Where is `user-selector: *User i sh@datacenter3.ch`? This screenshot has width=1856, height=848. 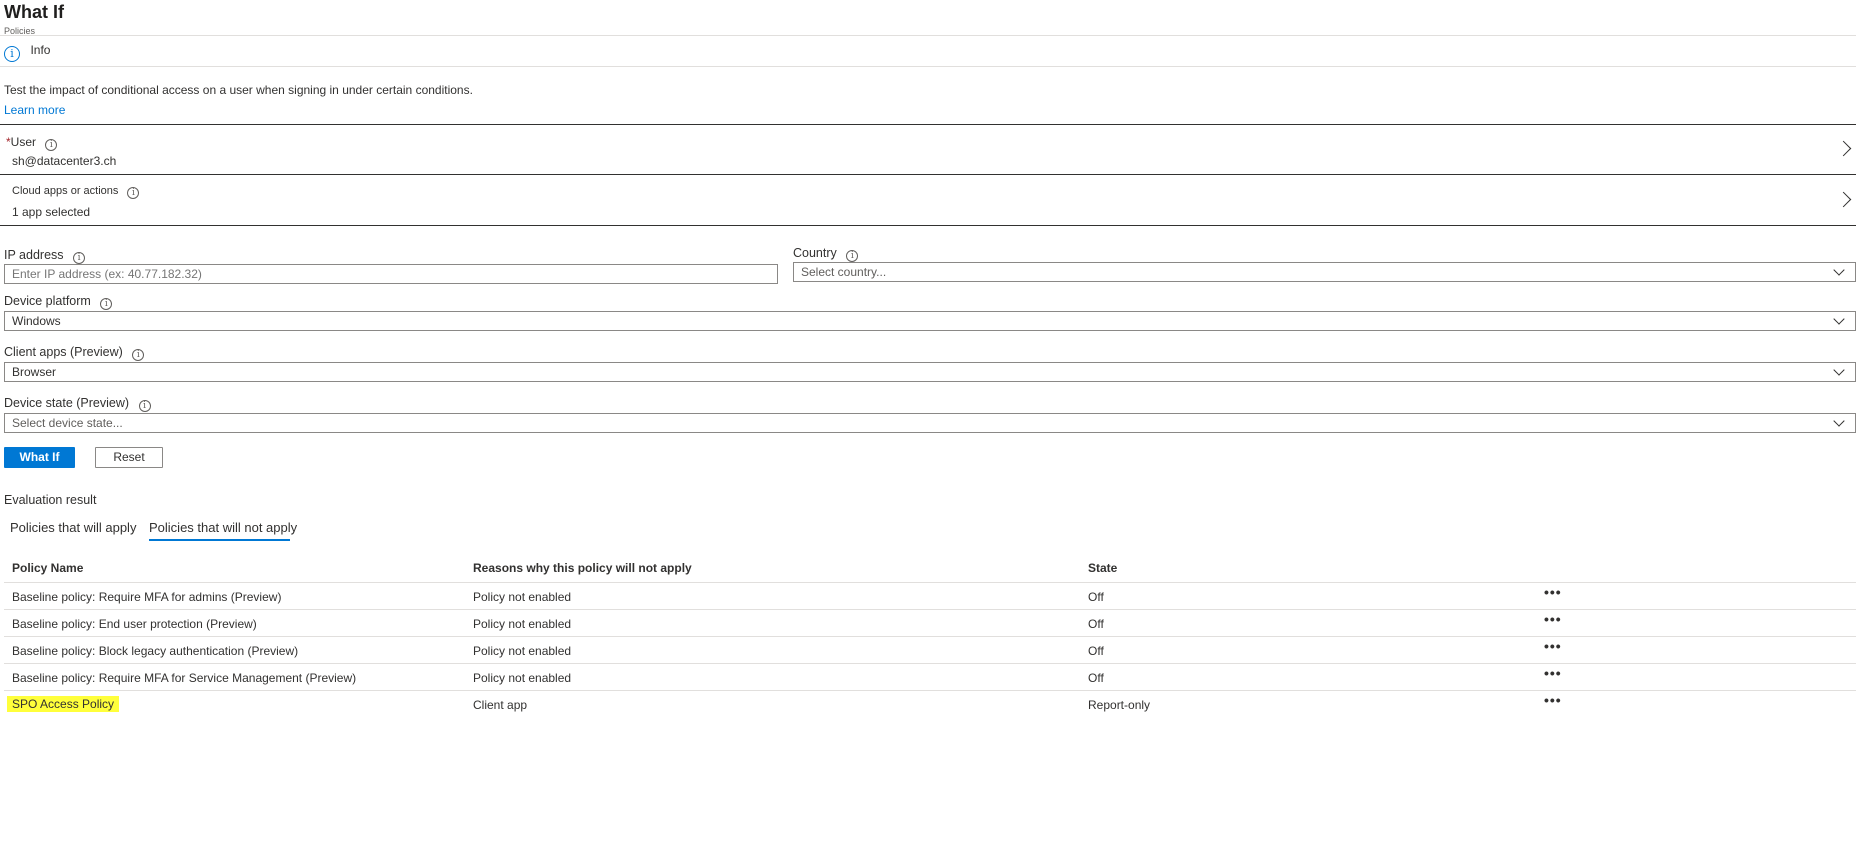
user-selector: *User i sh@datacenter3.ch is located at coordinates (928, 149).